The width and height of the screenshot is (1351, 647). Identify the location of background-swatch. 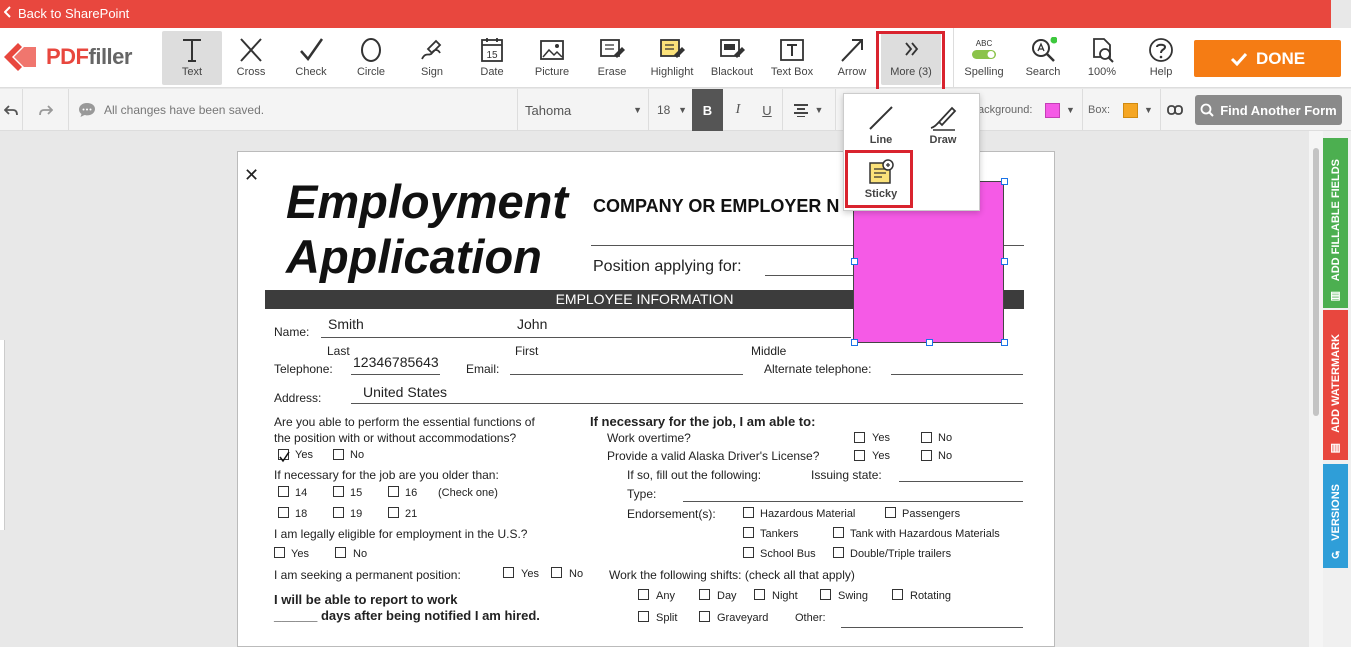
(1053, 110).